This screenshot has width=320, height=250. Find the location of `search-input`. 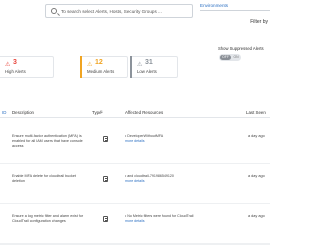

search-input is located at coordinates (125, 11).